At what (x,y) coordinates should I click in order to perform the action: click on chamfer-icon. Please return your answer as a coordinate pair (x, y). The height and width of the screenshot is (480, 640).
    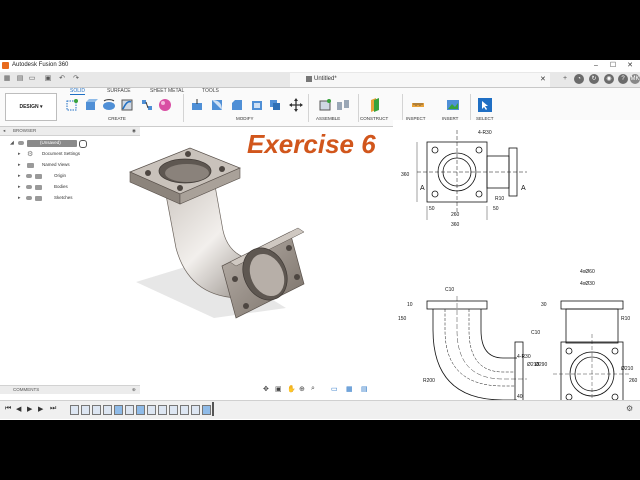
    Looking at the image, I should click on (237, 105).